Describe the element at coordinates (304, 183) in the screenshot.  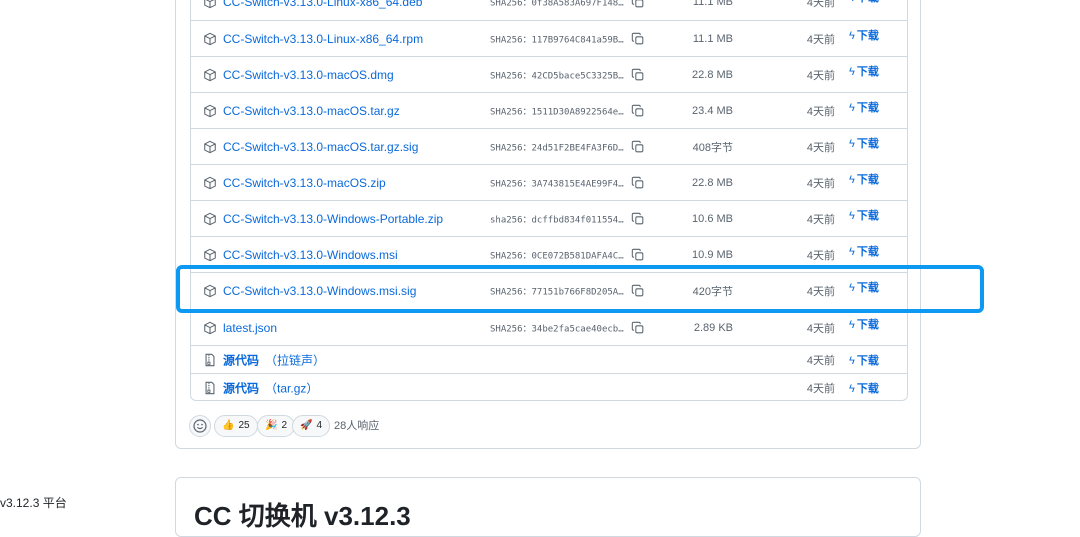
I see `asset-link: CC-Switch-v3.13.0-macOS.zip` at that location.